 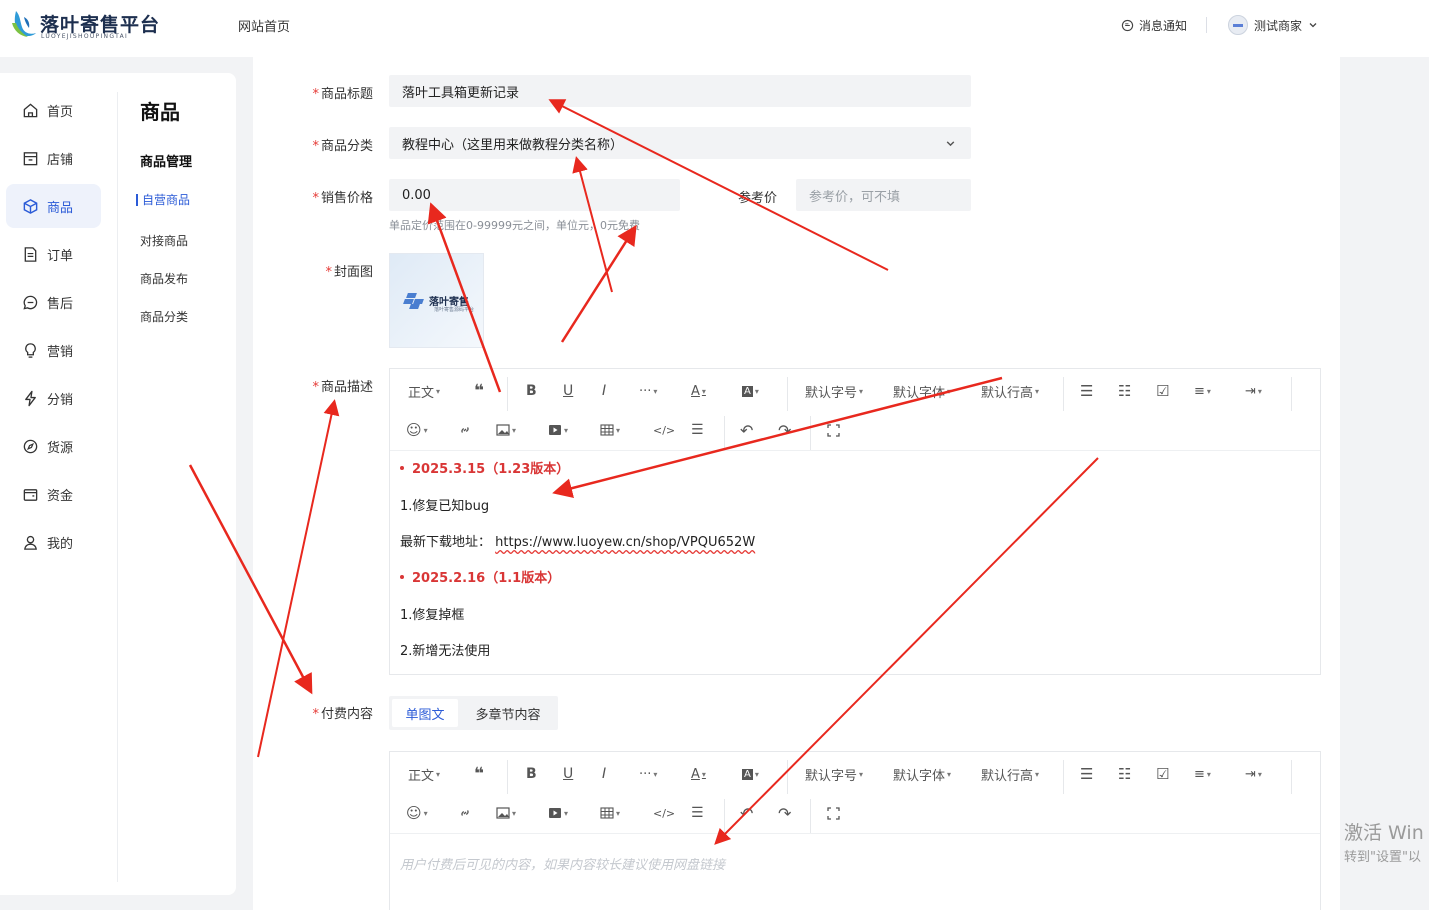 I want to click on website-home-link: 网站首页, so click(x=264, y=25).